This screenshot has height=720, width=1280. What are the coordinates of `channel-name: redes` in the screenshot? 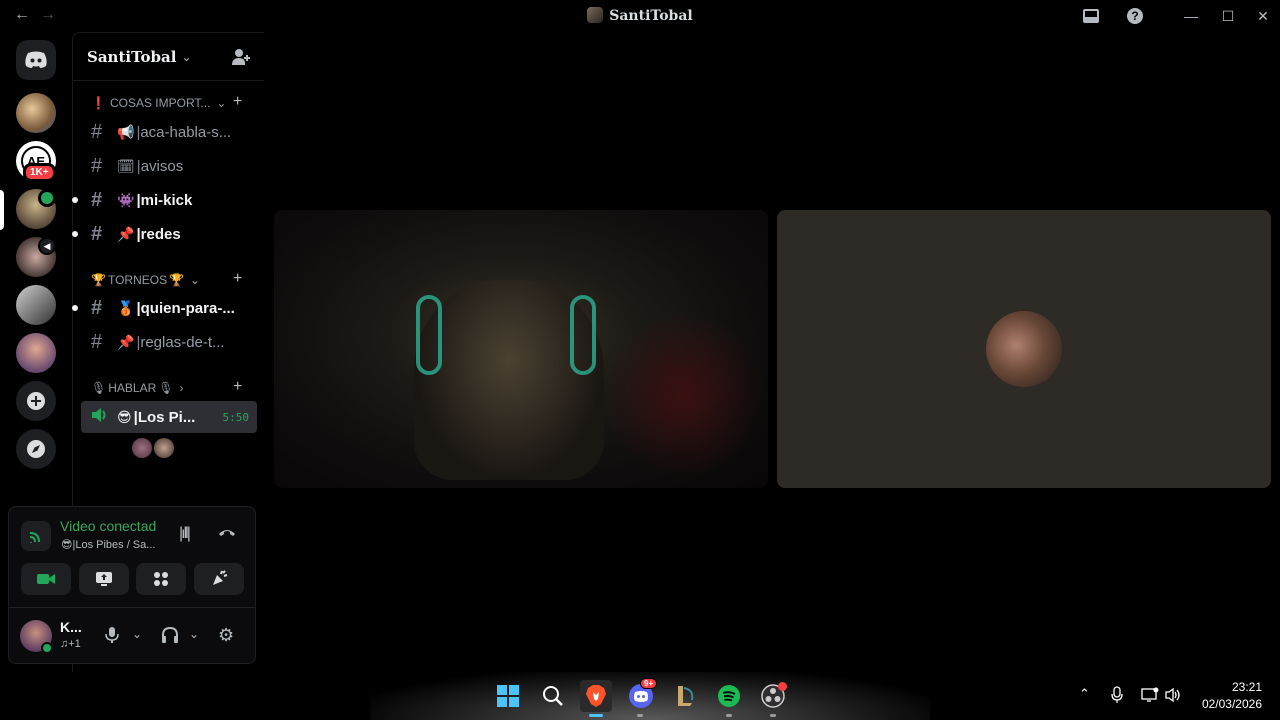 It's located at (160, 234).